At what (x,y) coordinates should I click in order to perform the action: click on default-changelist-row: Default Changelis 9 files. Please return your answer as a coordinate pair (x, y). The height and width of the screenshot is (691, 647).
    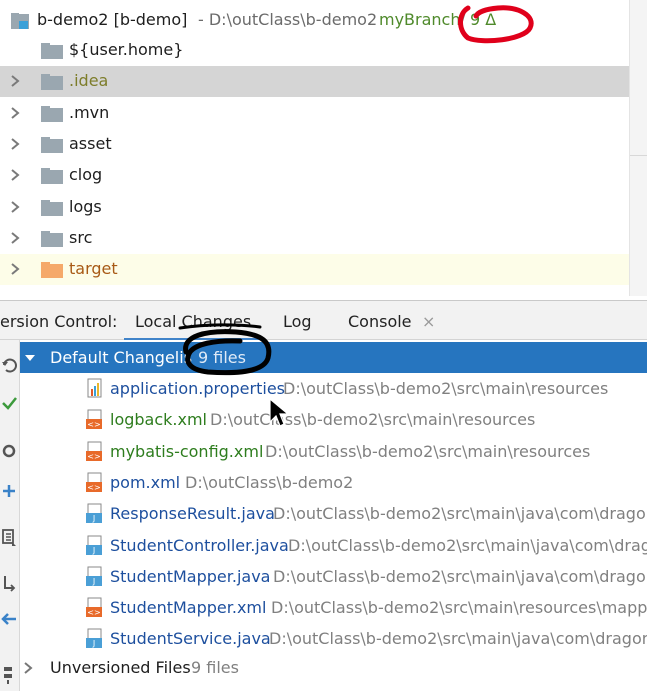
    Looking at the image, I should click on (333, 357).